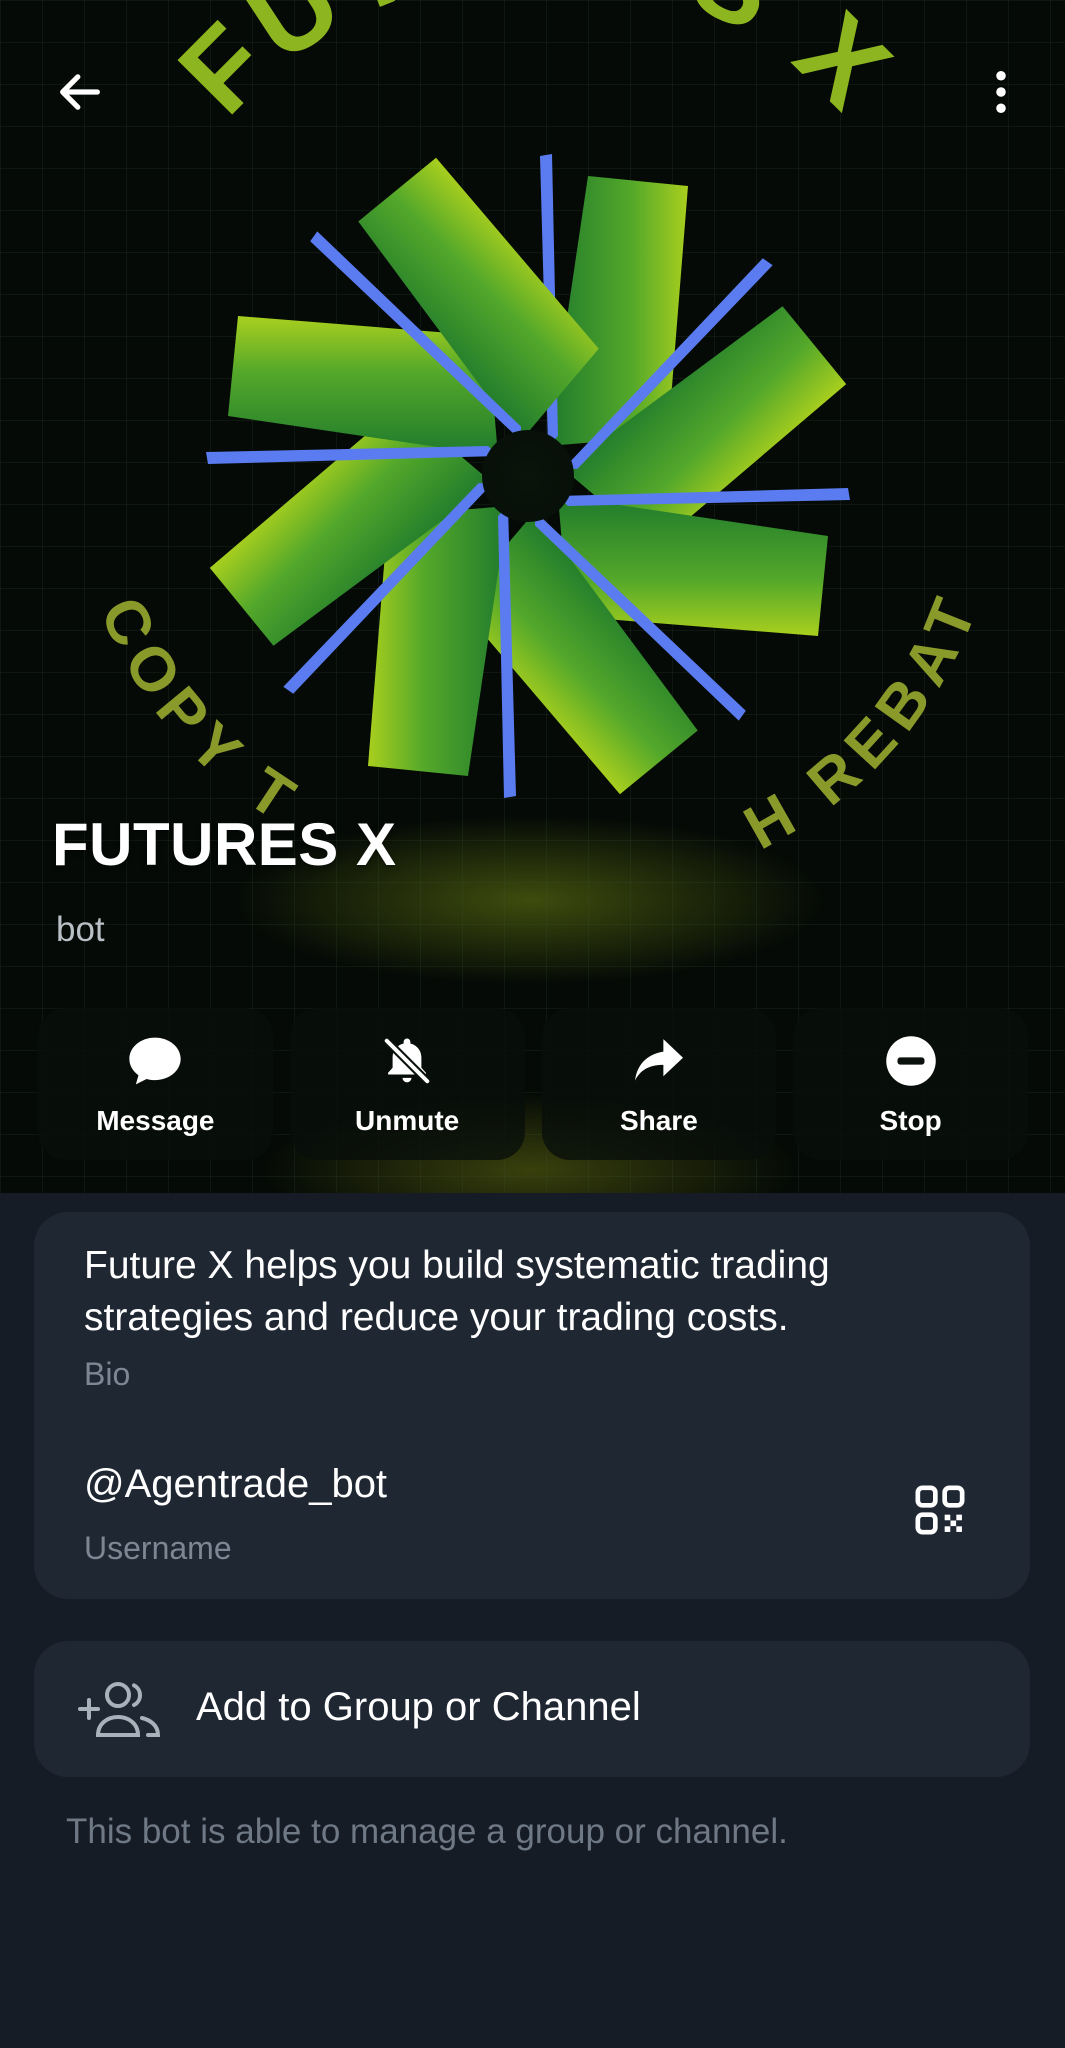  I want to click on profile-type: bot, so click(80, 929).